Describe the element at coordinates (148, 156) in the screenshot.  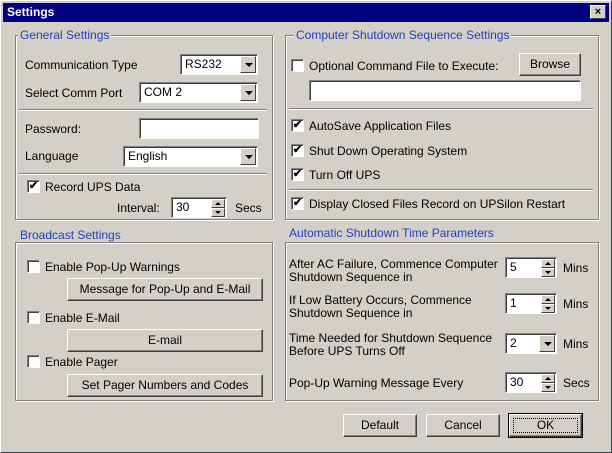
I see `language-value: English` at that location.